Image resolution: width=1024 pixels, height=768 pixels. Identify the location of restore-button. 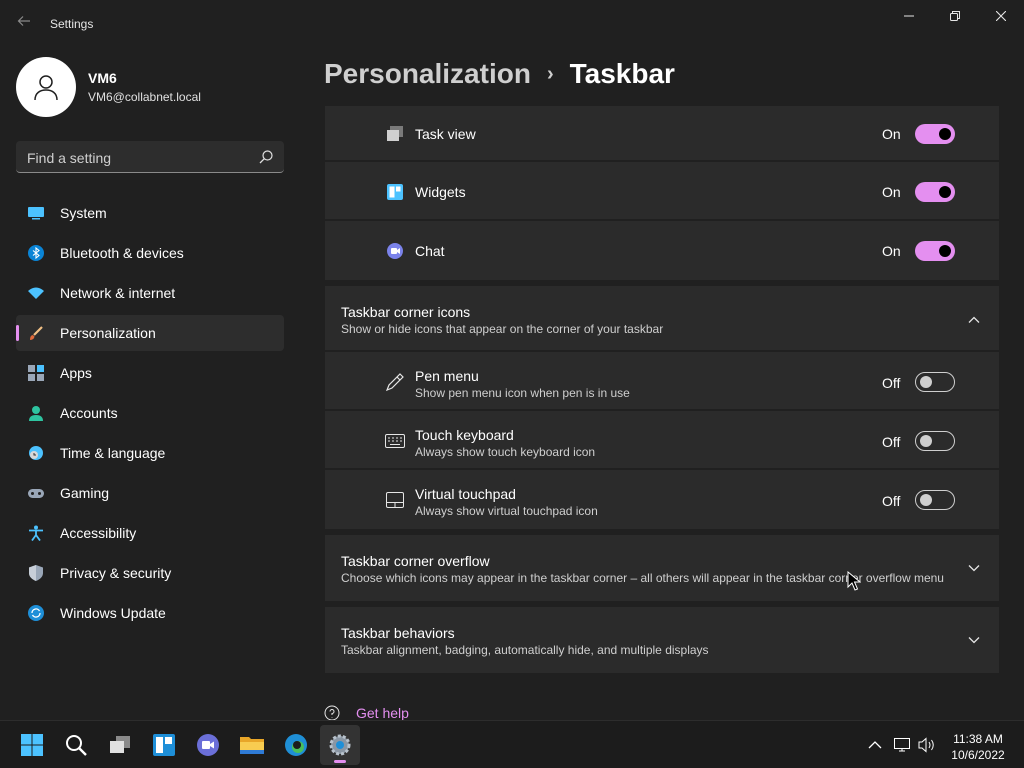
(955, 16).